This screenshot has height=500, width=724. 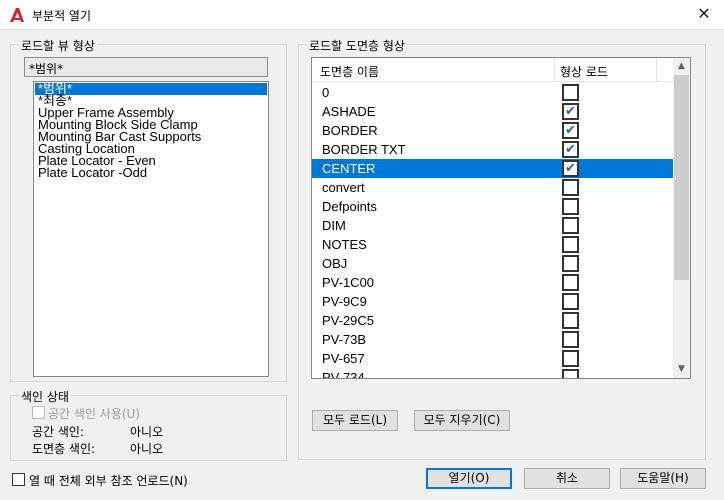 I want to click on layer-row: NOTES, so click(x=493, y=244).